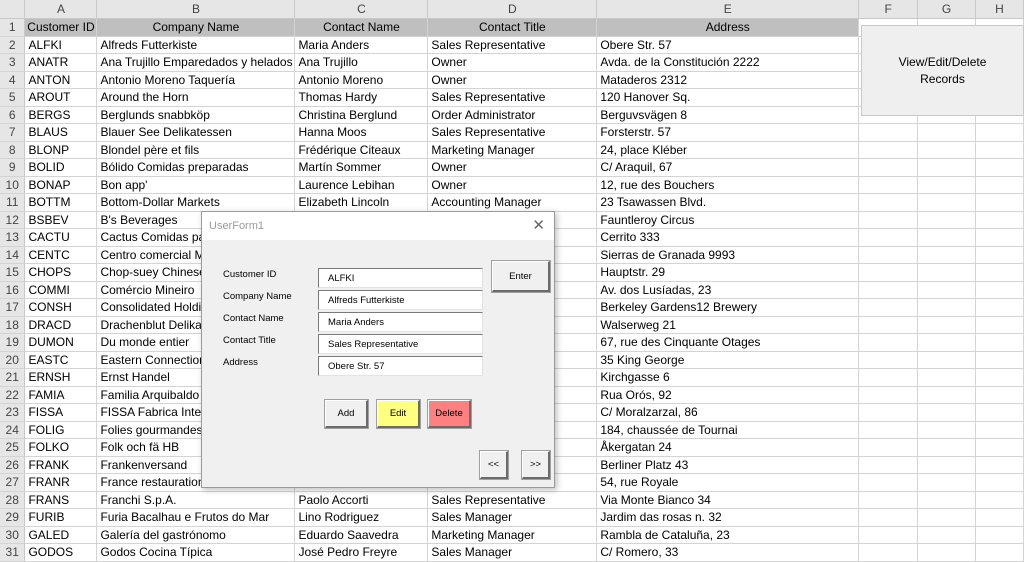 The width and height of the screenshot is (1024, 562). Describe the element at coordinates (196, 535) in the screenshot. I see `cell: Galería del gastrónomo` at that location.